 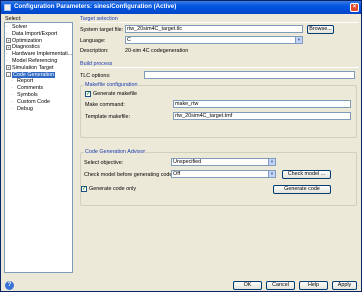 I want to click on sidebar-item-solver: · Solver, so click(x=16, y=27).